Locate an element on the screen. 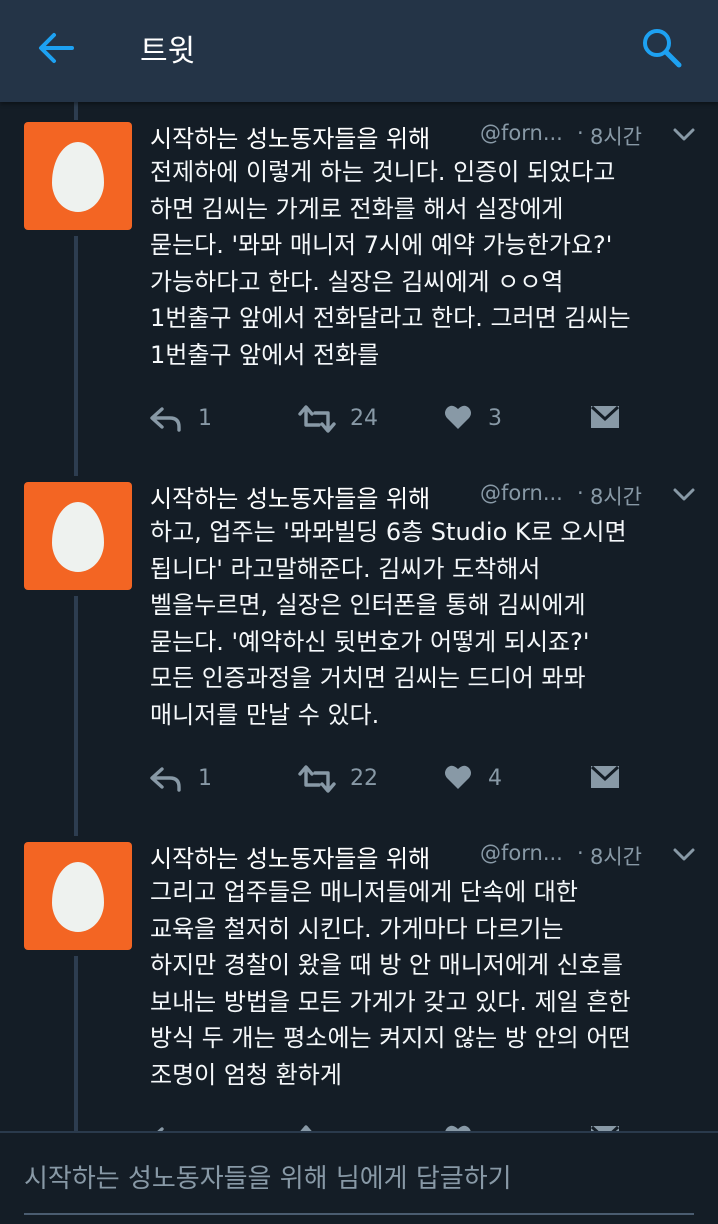 The height and width of the screenshot is (1224, 718). tweet-text-line: 매니저를 만날 수 있다. is located at coordinates (265, 714).